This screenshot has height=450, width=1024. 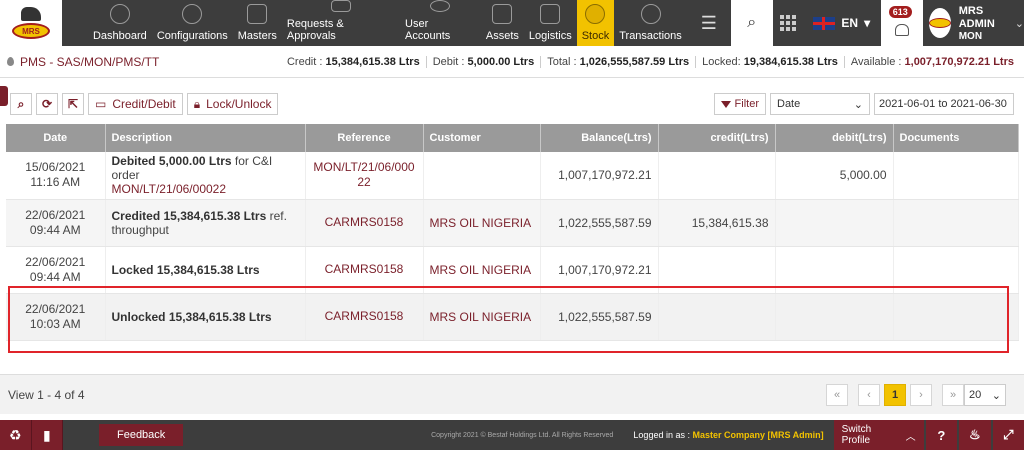 What do you see at coordinates (550, 14) in the screenshot?
I see `truck-icon` at bounding box center [550, 14].